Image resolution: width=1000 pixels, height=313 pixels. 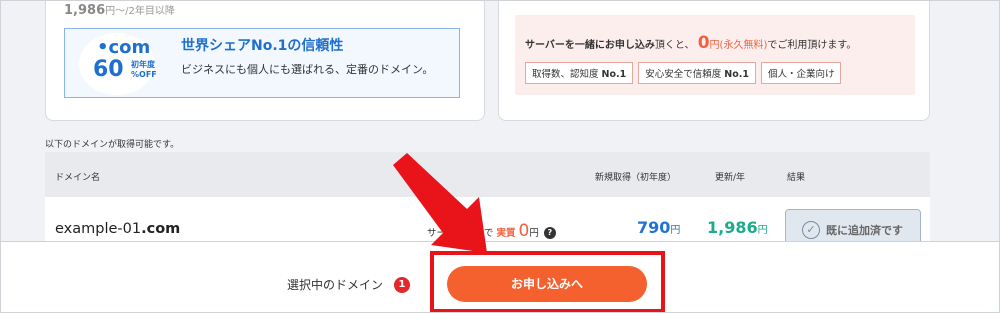 I want to click on server-bundle-text: サーバーを一緒にお申し込み頂くと、 0円(永久無料)でご利用頂けます。, so click(x=690, y=43).